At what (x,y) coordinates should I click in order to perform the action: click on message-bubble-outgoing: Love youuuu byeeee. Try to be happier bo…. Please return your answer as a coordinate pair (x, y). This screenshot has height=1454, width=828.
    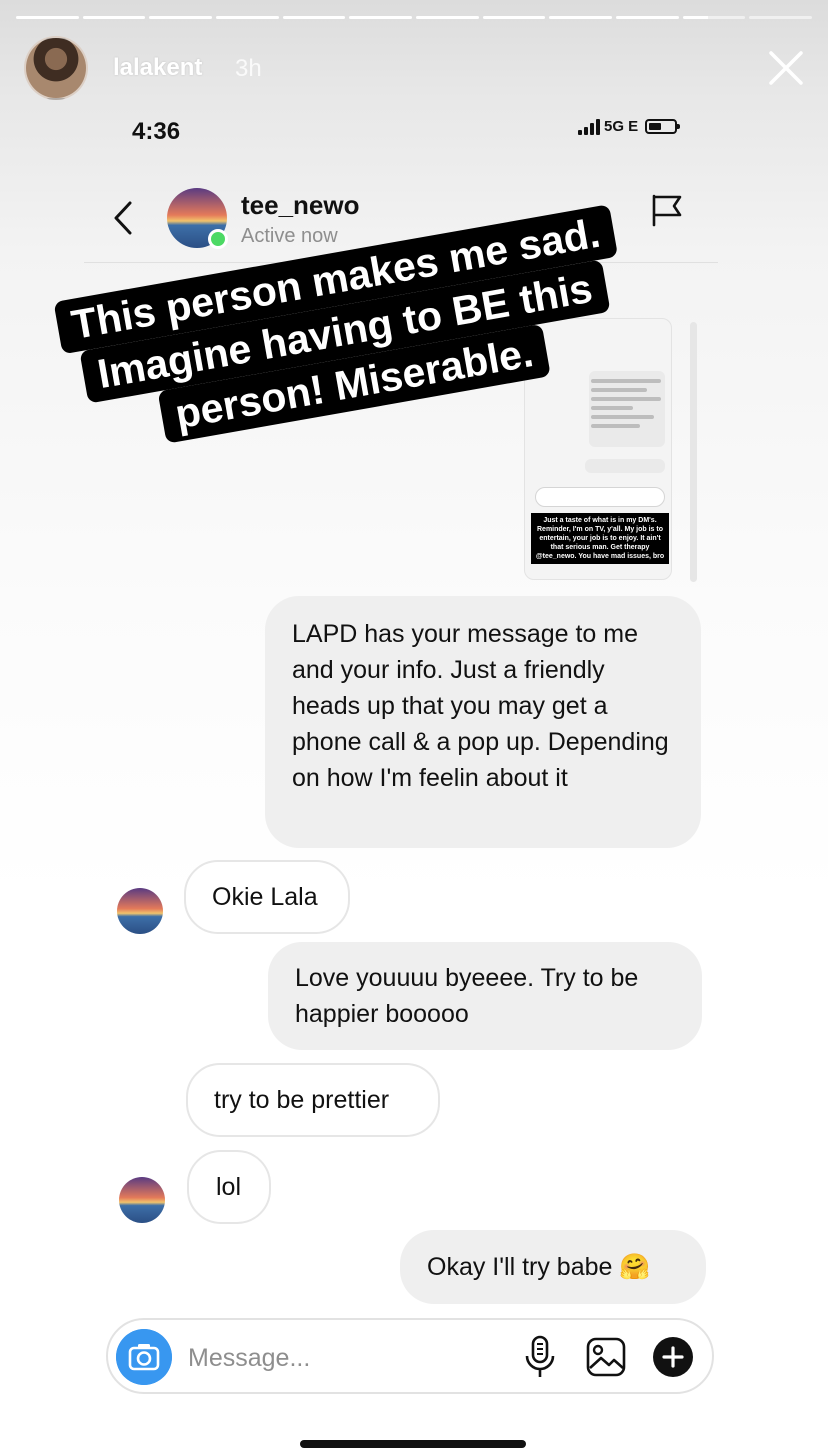
    Looking at the image, I should click on (485, 996).